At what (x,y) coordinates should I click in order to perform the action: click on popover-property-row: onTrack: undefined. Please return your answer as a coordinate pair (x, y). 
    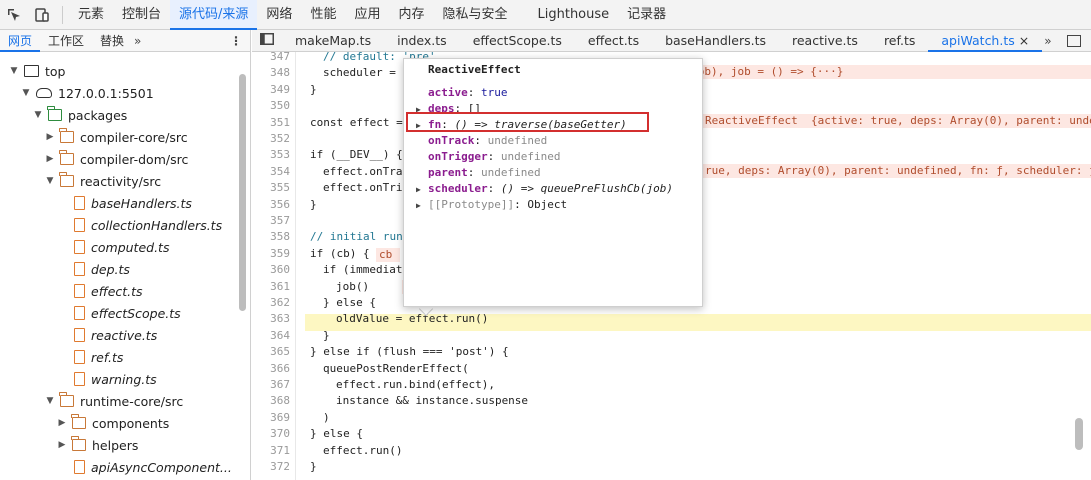
    Looking at the image, I should click on (481, 141).